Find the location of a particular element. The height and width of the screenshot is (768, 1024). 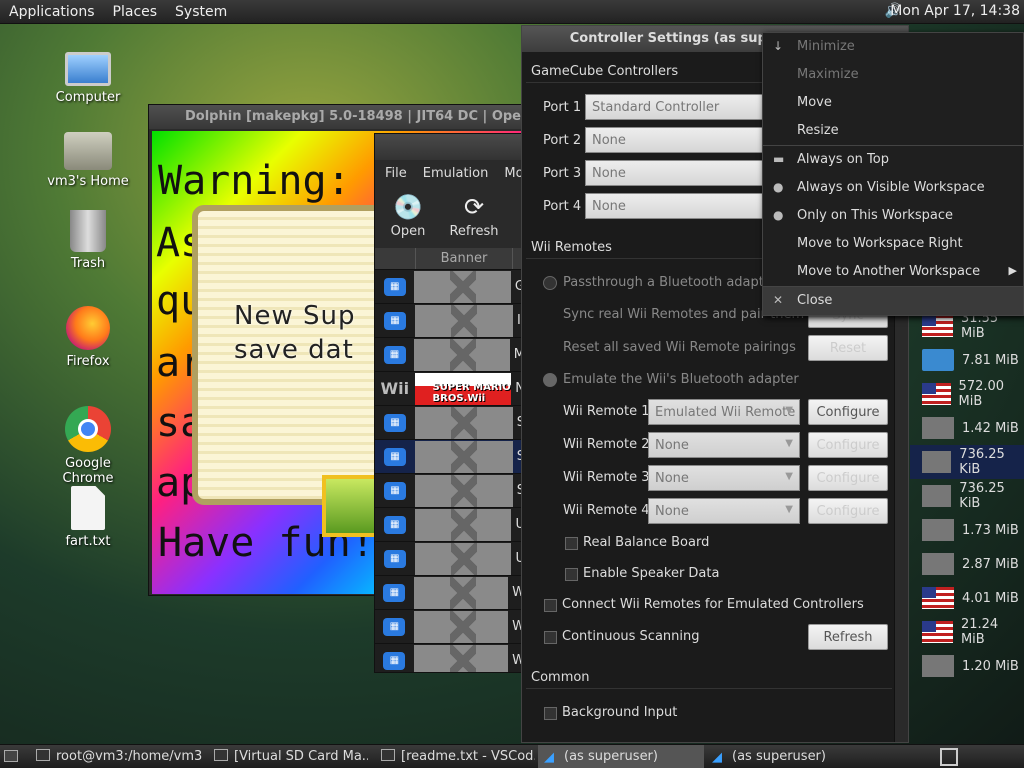

wii-remote-1-configure-button: Configure is located at coordinates (848, 412).